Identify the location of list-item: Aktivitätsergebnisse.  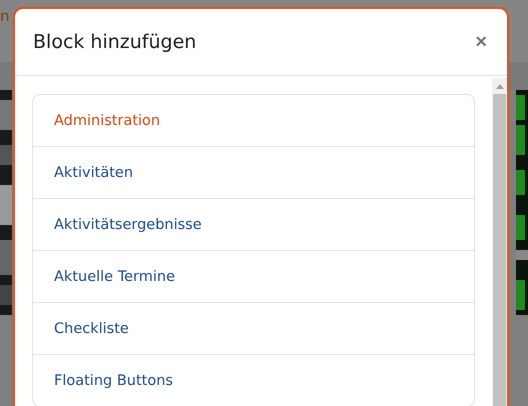
(253, 224).